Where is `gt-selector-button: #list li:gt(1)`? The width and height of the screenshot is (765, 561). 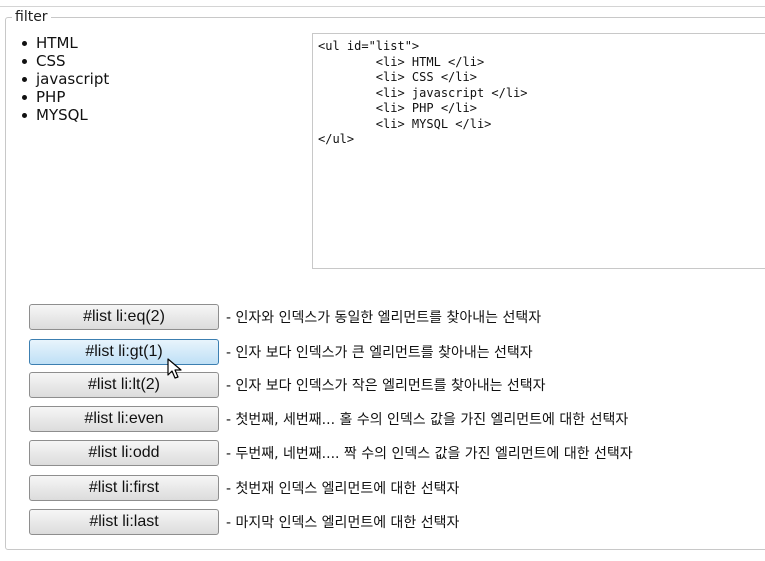
gt-selector-button: #list li:gt(1) is located at coordinates (124, 352).